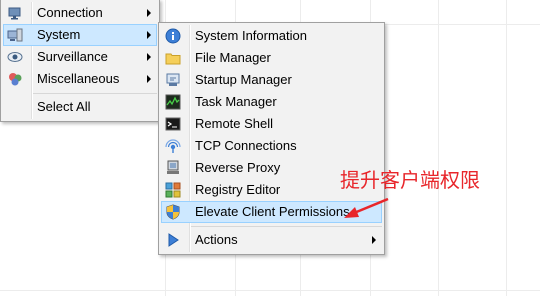 The width and height of the screenshot is (540, 296). I want to click on menu-item-task-manager: Task Manager, so click(271, 102).